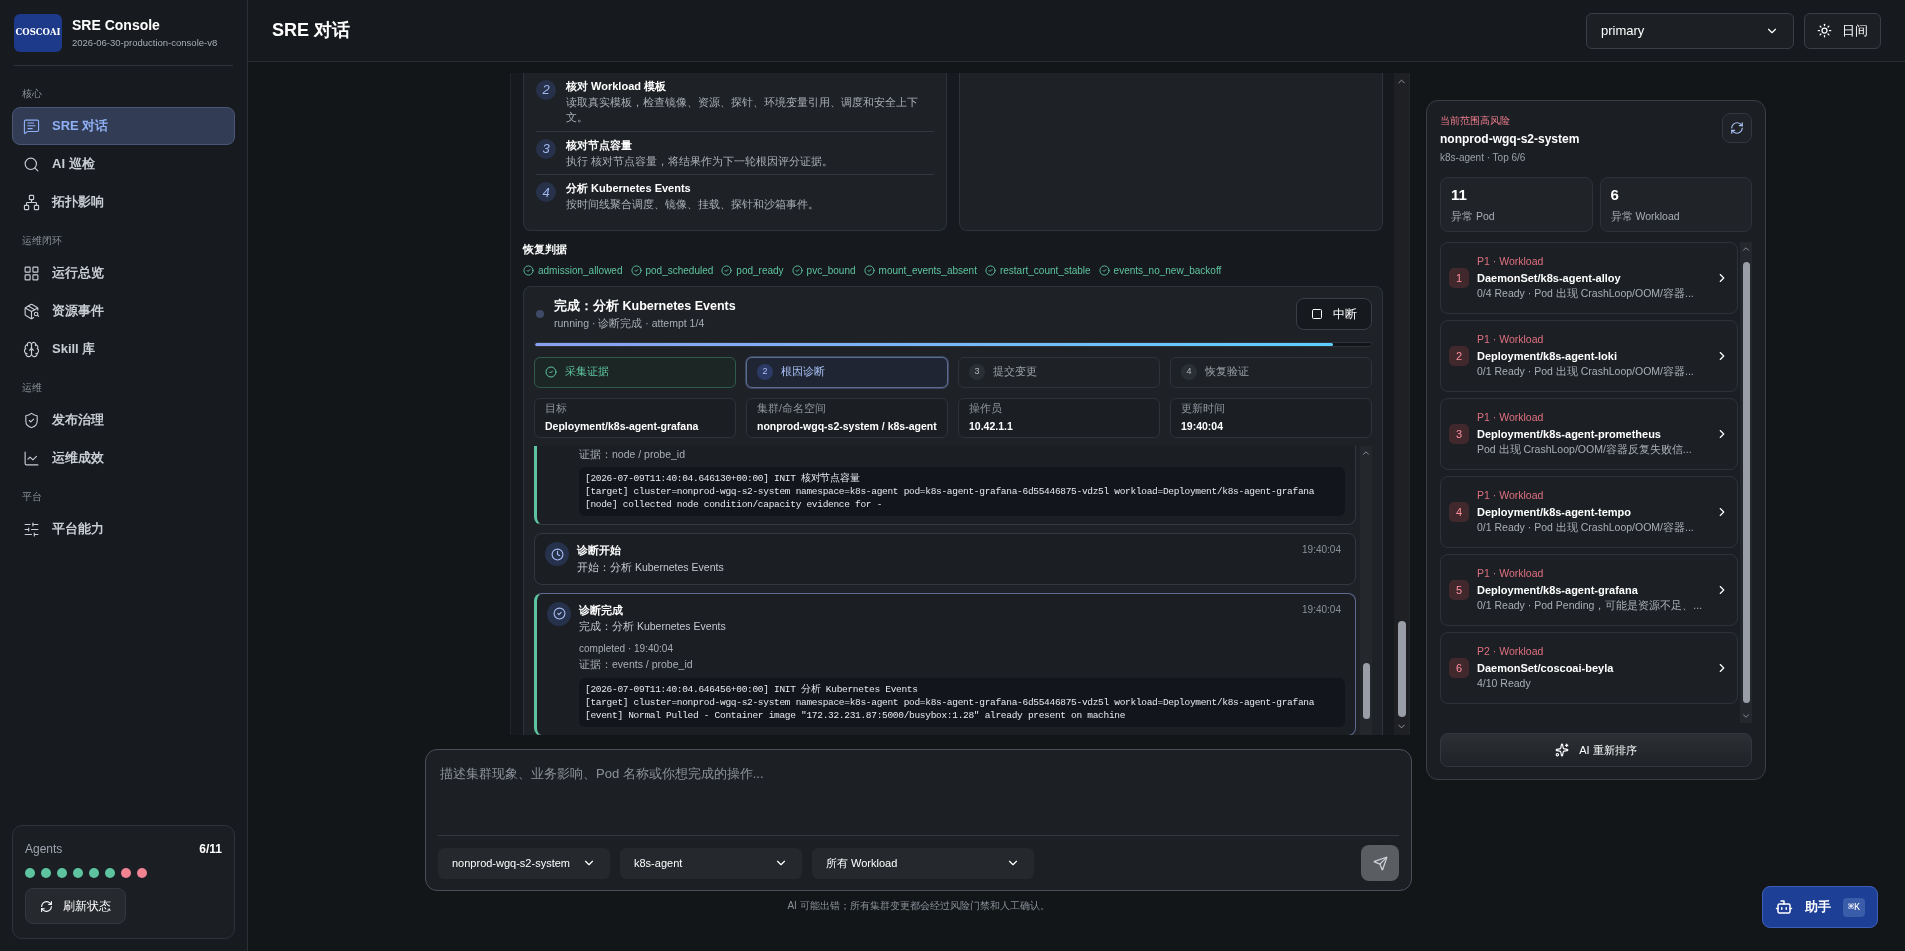 This screenshot has height=951, width=1905. Describe the element at coordinates (580, 271) in the screenshot. I see `criterion-label: admission_allowed` at that location.